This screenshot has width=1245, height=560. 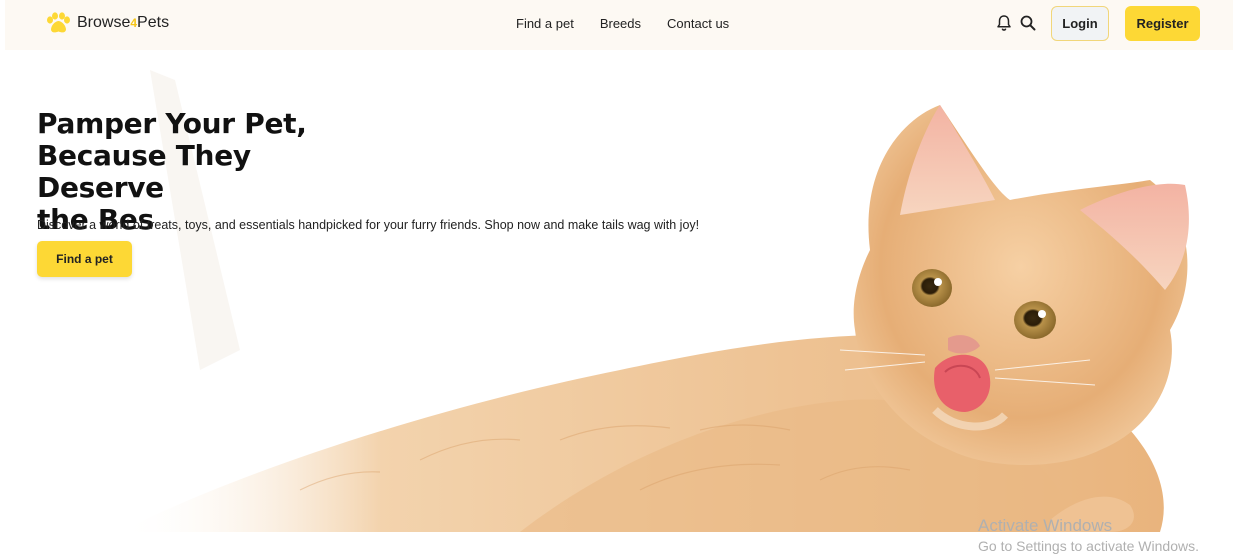 I want to click on brand-name: Browse4Pets, so click(x=123, y=23).